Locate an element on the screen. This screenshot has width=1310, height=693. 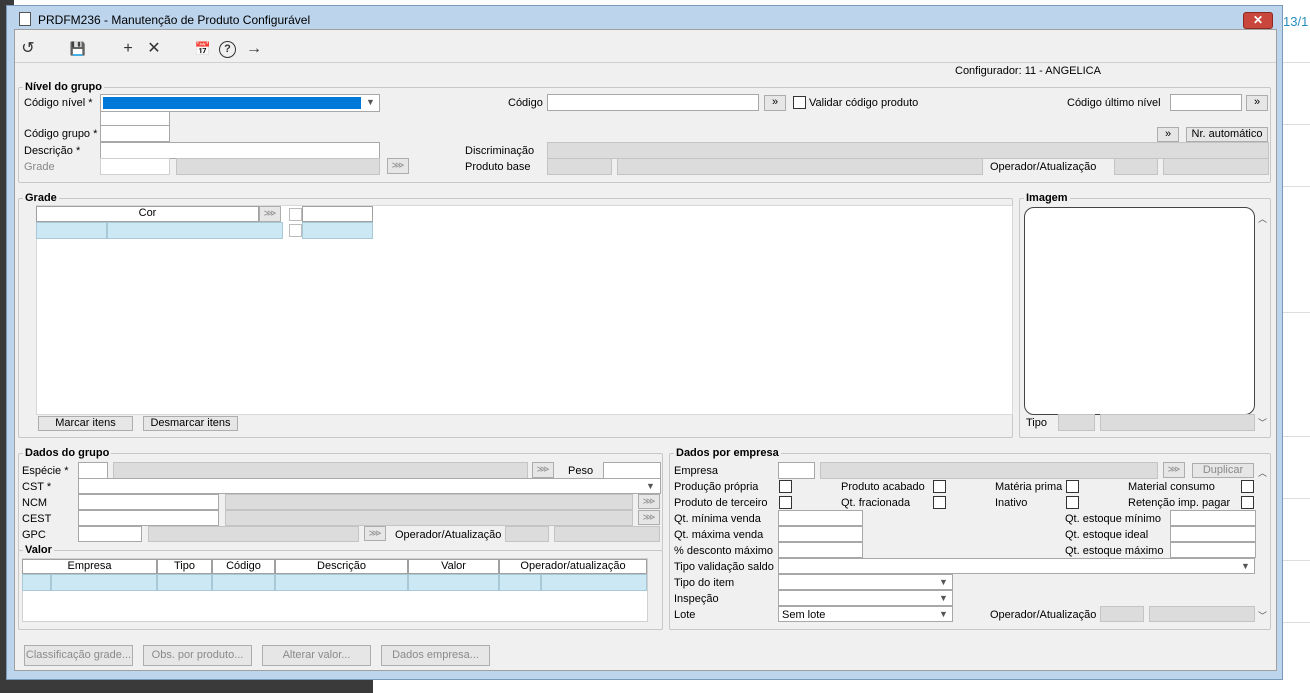
valor-col-empresa: Empresa is located at coordinates (89, 566).